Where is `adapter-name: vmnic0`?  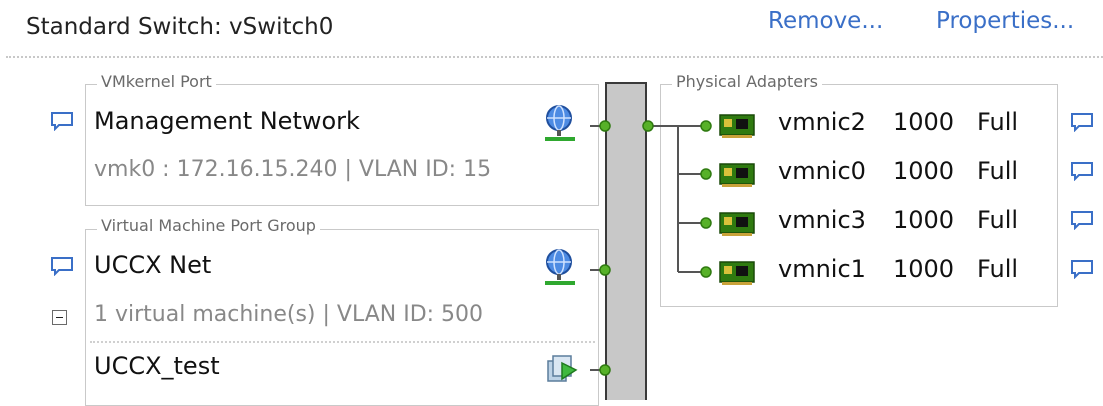 adapter-name: vmnic0 is located at coordinates (822, 171).